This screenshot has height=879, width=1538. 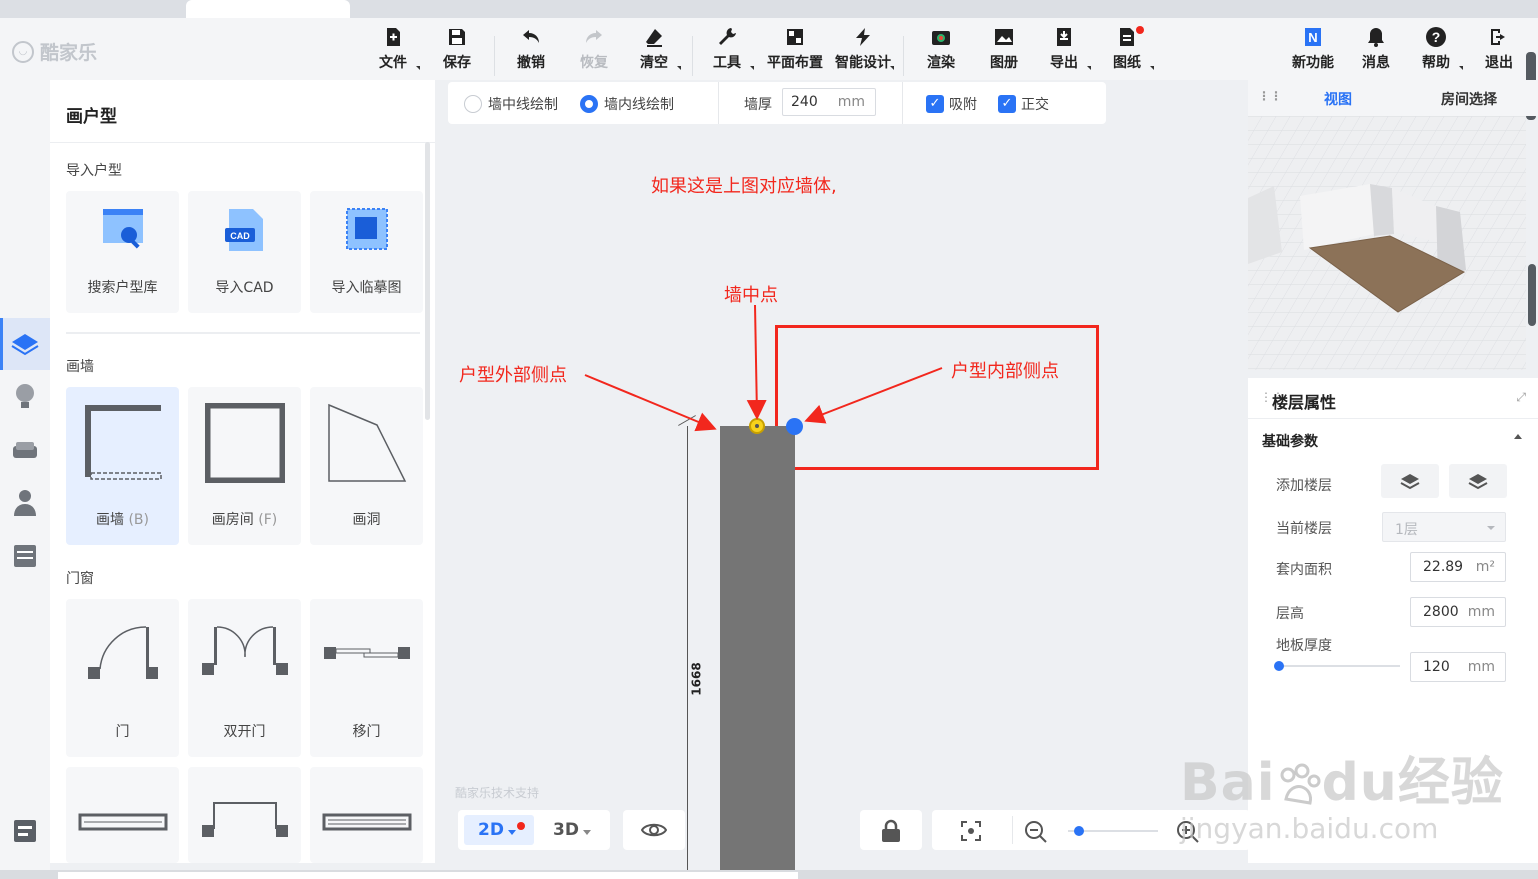 I want to click on sliding-door-card: 移门, so click(x=366, y=678).